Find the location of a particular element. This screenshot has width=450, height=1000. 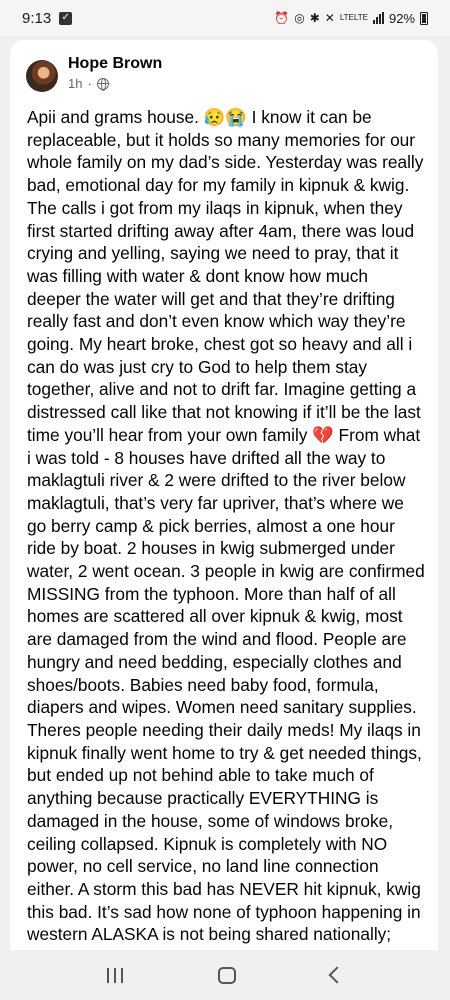

lte-label: LTE is located at coordinates (346, 17).